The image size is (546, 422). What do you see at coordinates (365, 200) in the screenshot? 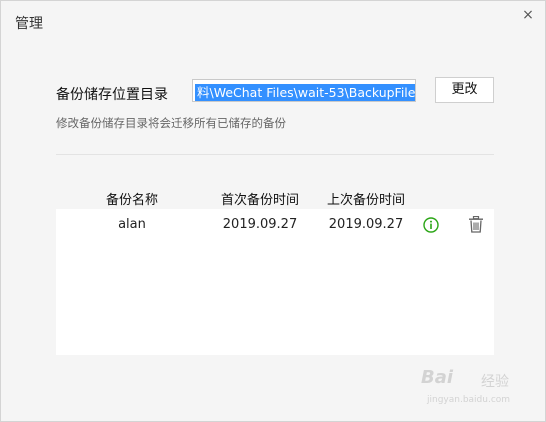
I see `column-header-last-backup: 上次备份时间` at bounding box center [365, 200].